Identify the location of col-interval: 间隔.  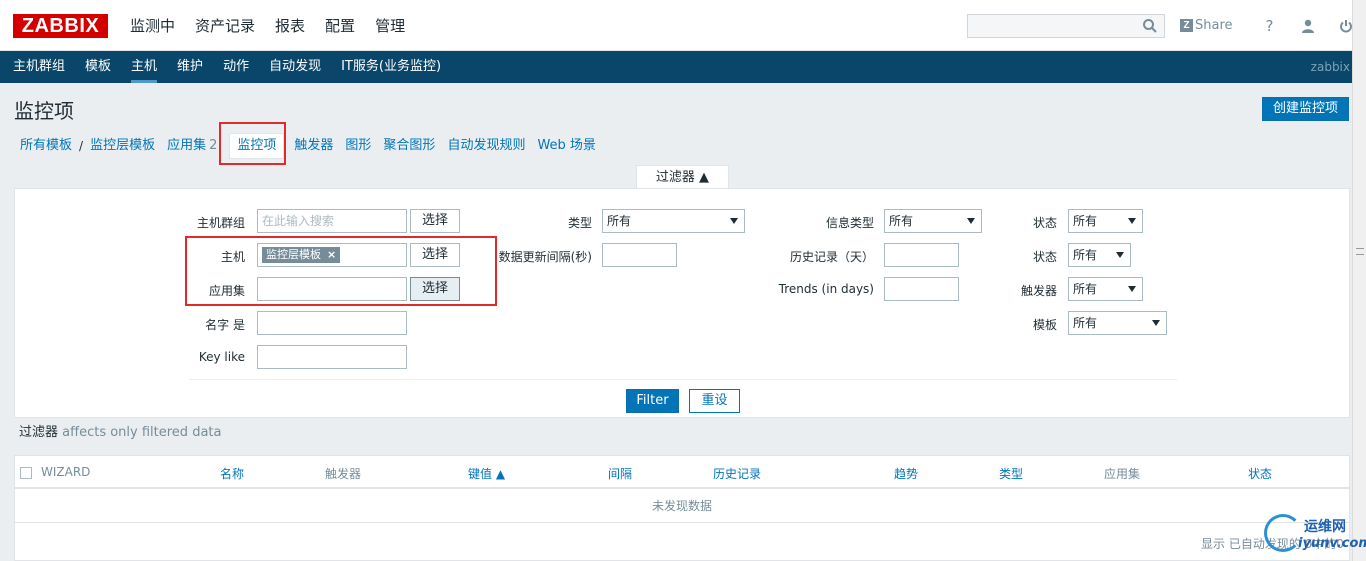
(620, 473).